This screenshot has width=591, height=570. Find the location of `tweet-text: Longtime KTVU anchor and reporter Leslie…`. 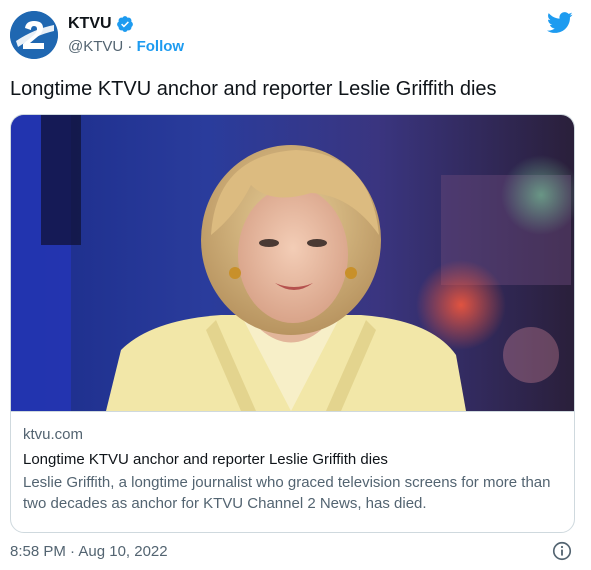

tweet-text: Longtime KTVU anchor and reporter Leslie… is located at coordinates (253, 89).